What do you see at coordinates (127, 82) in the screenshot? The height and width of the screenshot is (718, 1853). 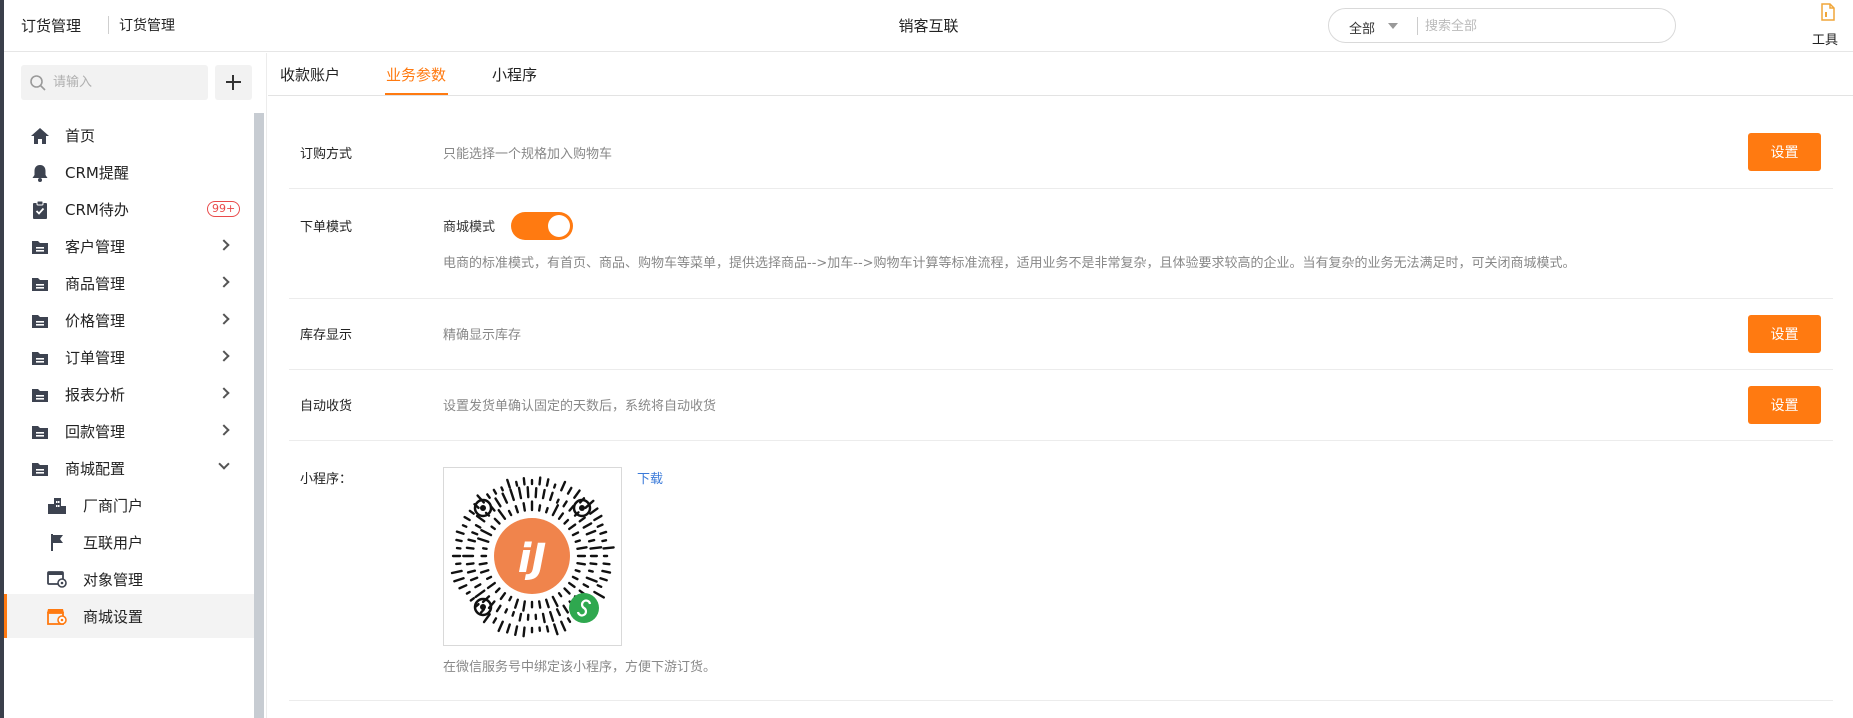 I see `sidebar-search-input` at bounding box center [127, 82].